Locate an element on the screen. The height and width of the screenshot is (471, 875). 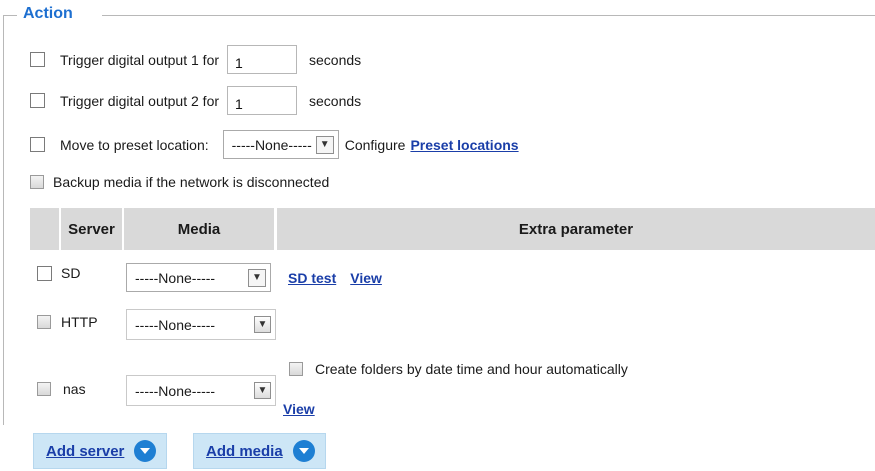
http-media-cell: -----None----- ▼ is located at coordinates (201, 324).